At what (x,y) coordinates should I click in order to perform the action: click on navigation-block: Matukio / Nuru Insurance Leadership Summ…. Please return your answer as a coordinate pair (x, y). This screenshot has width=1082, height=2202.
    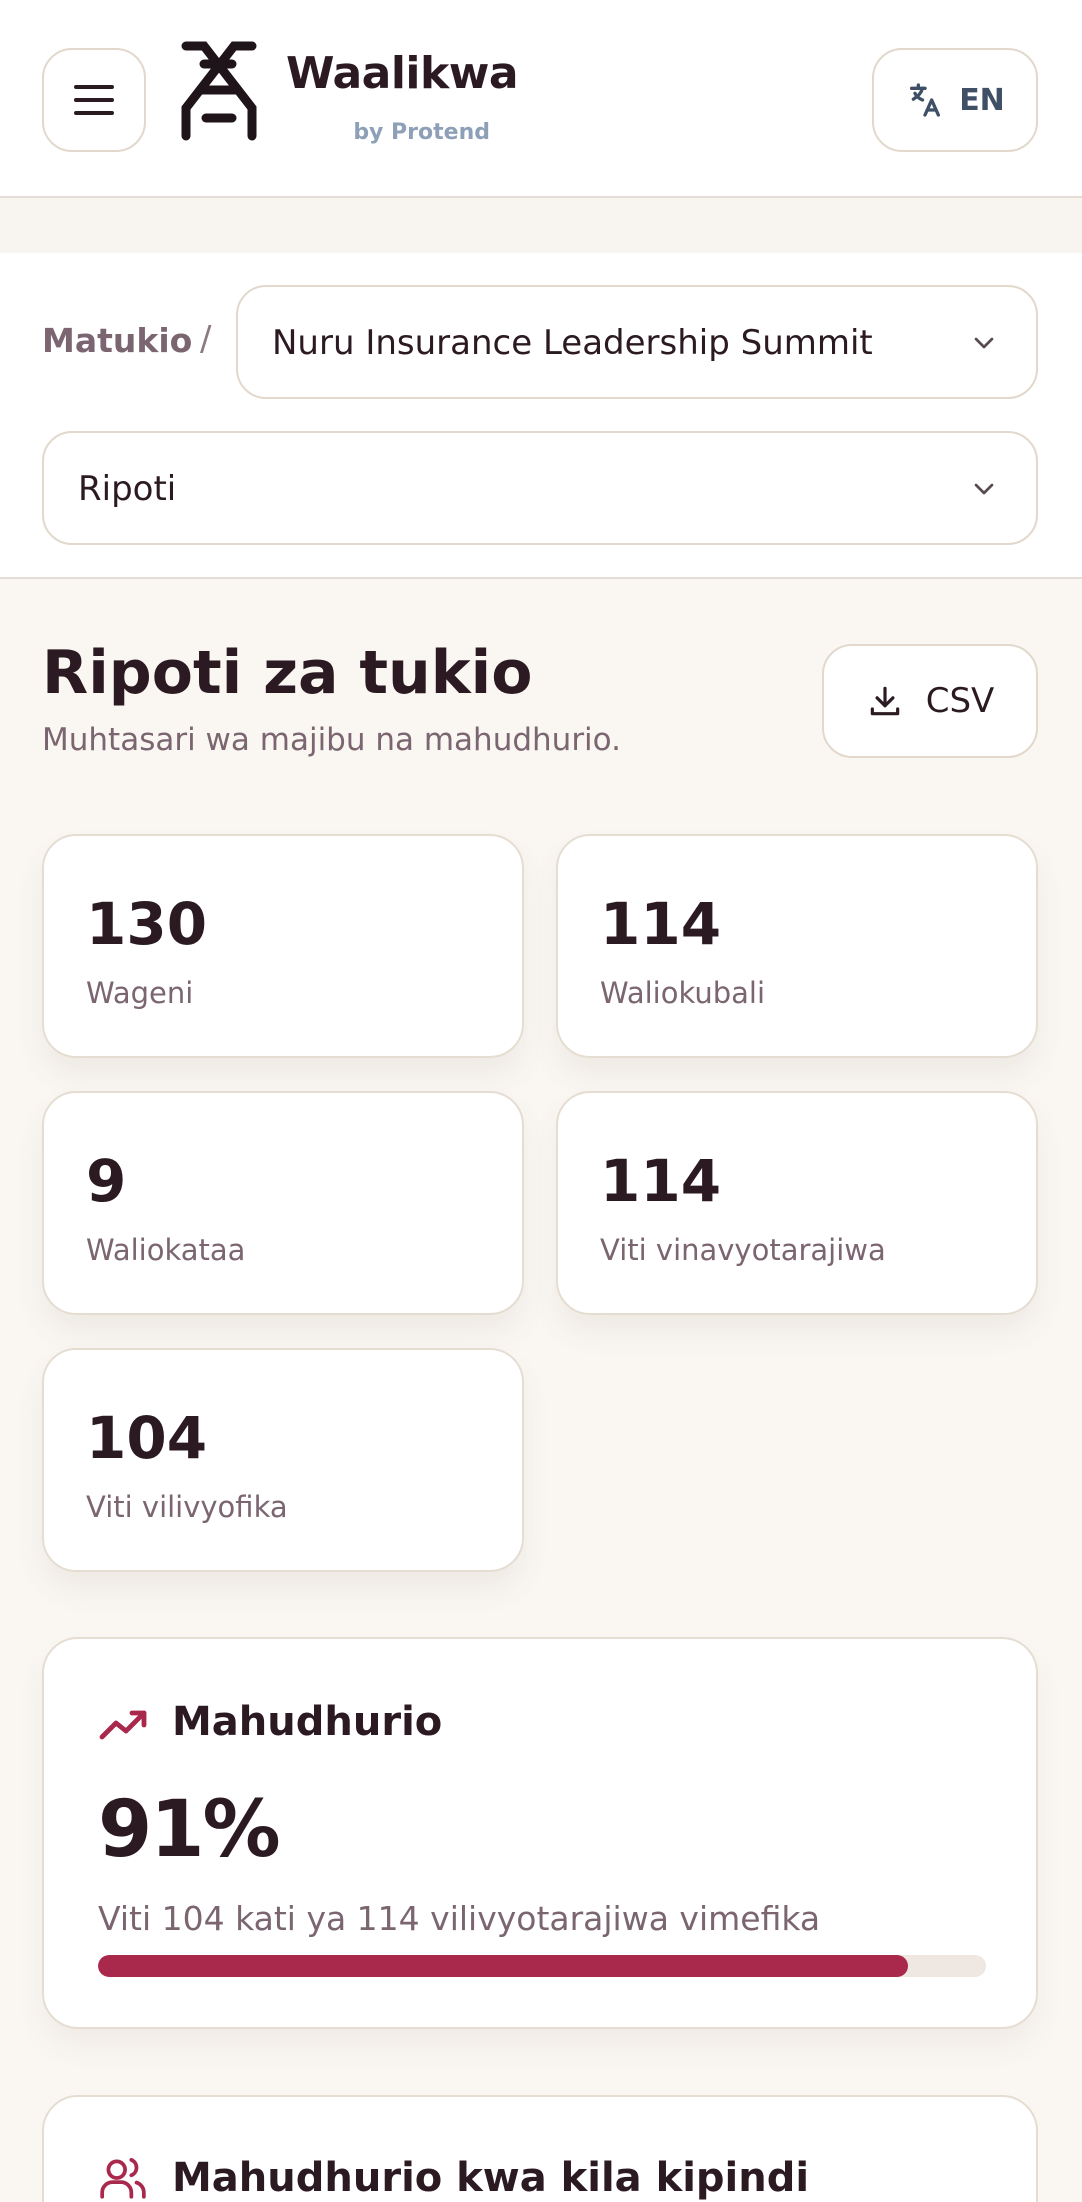
    Looking at the image, I should click on (541, 416).